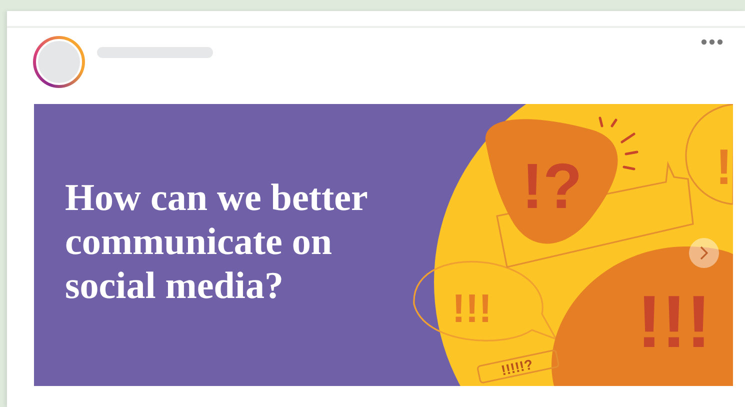  What do you see at coordinates (517, 367) in the screenshot?
I see `exclamation-text: !!!!!?` at bounding box center [517, 367].